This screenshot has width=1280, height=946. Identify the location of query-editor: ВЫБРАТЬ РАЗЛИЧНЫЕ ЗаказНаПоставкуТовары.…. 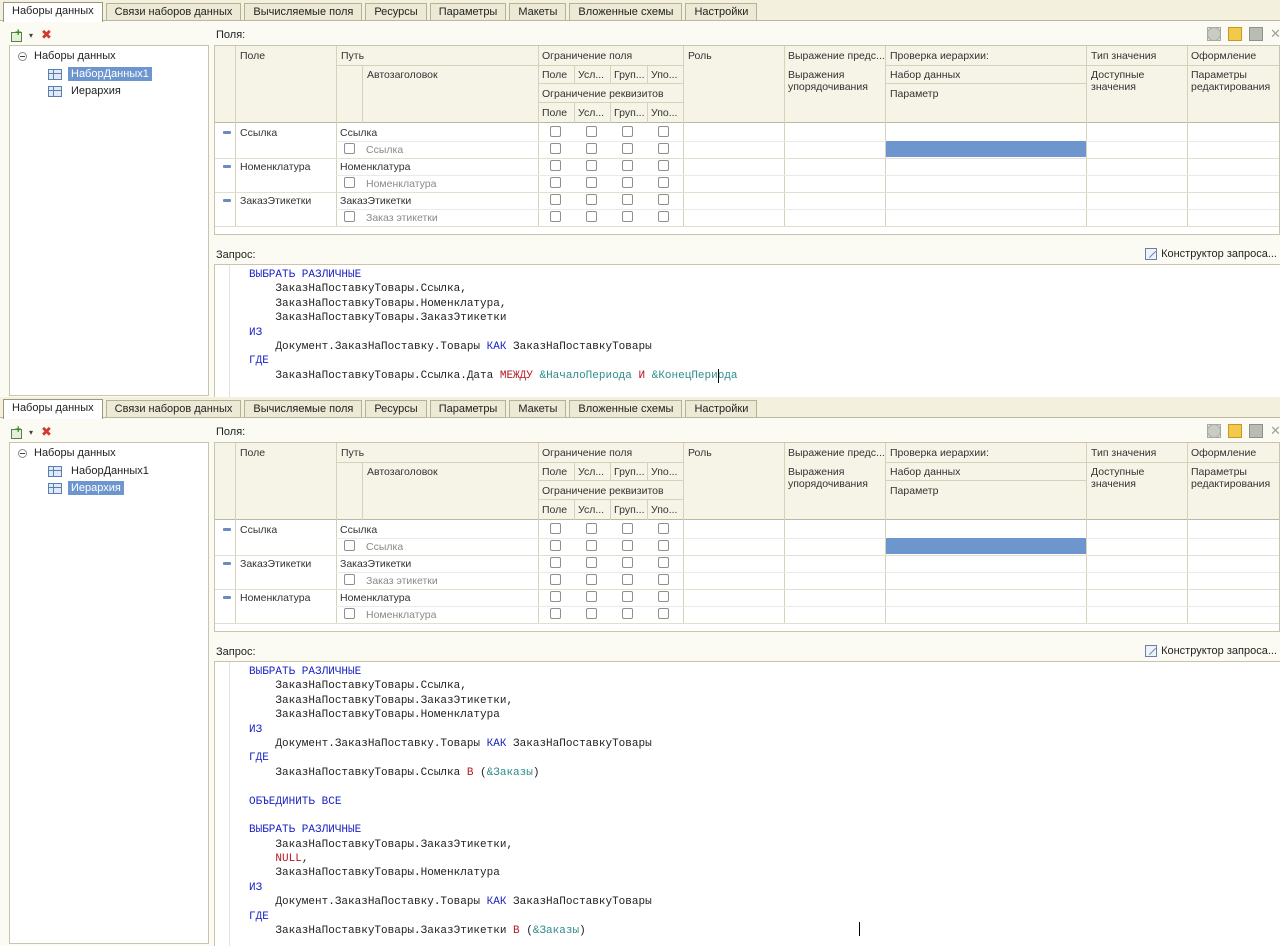
(747, 331).